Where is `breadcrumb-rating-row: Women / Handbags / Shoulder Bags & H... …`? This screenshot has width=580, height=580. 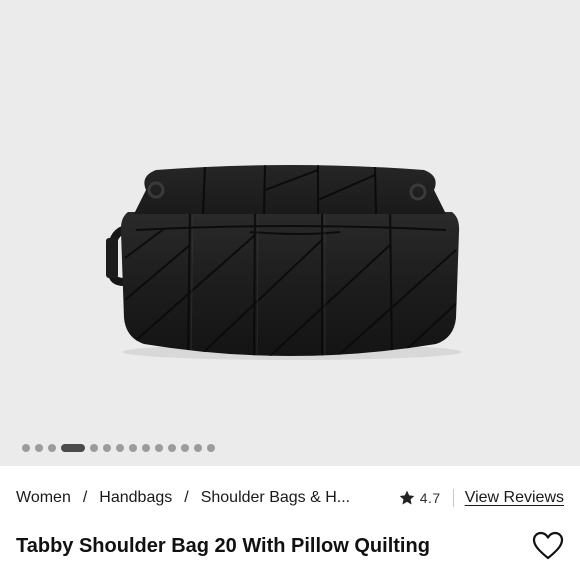
breadcrumb-rating-row: Women / Handbags / Shoulder Bags & H... … is located at coordinates (290, 498).